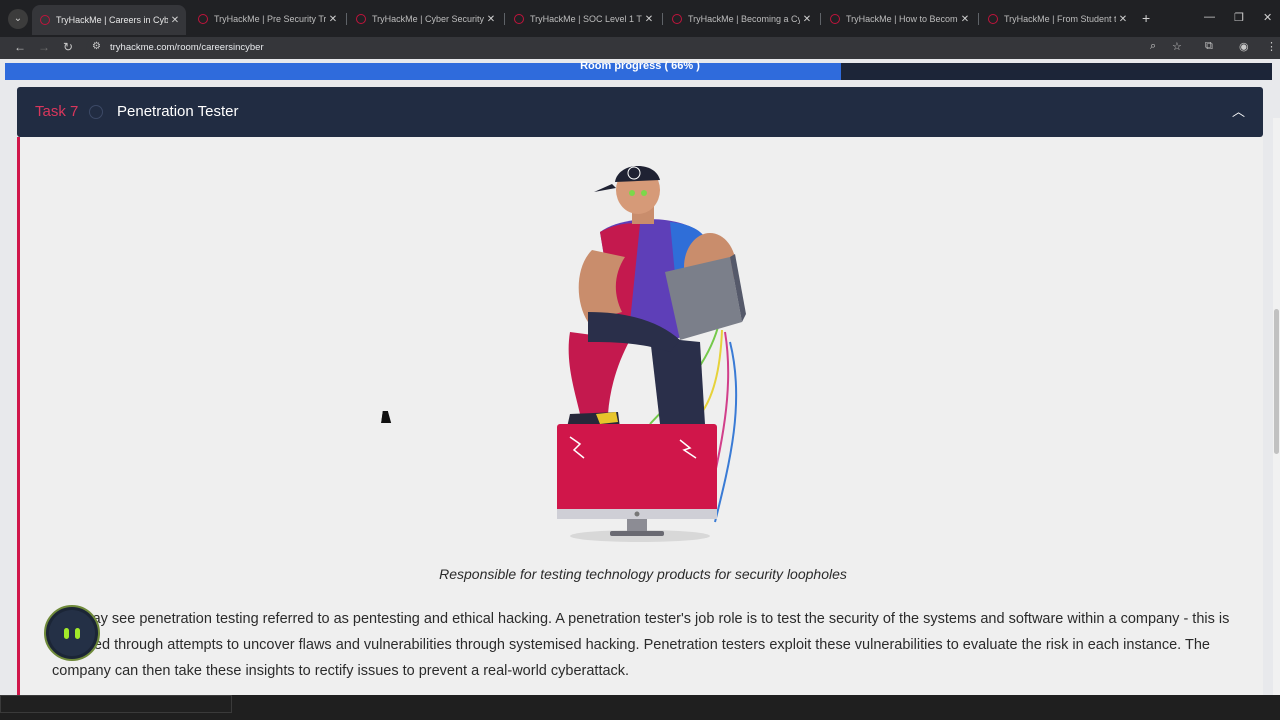 This screenshot has width=1280, height=720. I want to click on task-7-header: Task 7 Penetration Tester ︿, so click(640, 112).